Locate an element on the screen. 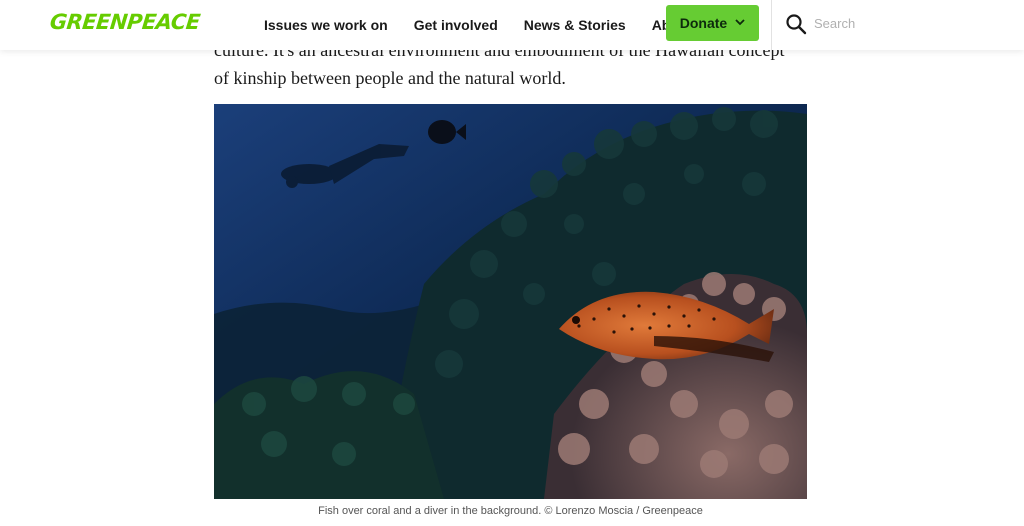 The width and height of the screenshot is (1024, 526). header-divider is located at coordinates (771, 25).